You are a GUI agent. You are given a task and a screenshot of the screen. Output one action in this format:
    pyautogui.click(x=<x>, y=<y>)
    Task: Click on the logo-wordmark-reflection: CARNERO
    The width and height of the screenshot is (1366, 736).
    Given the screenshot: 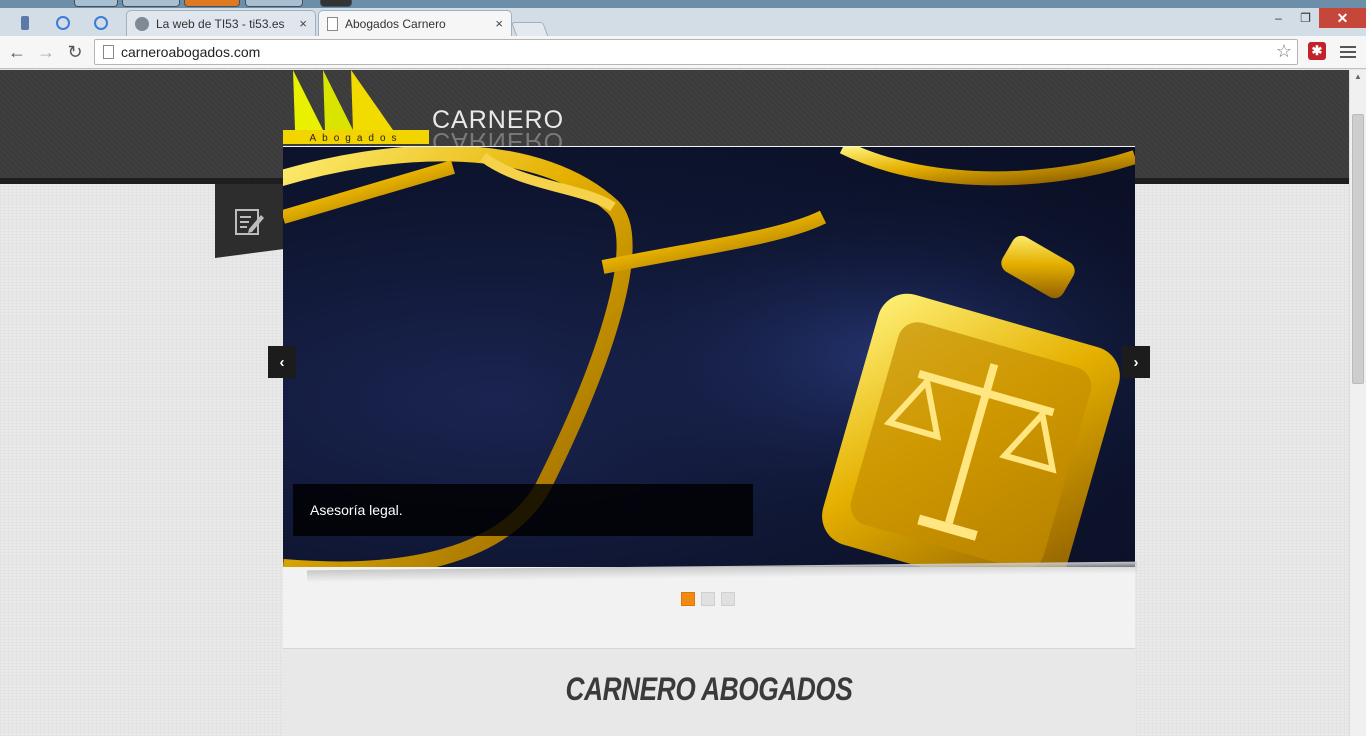 What is the action you would take?
    pyautogui.click(x=498, y=138)
    